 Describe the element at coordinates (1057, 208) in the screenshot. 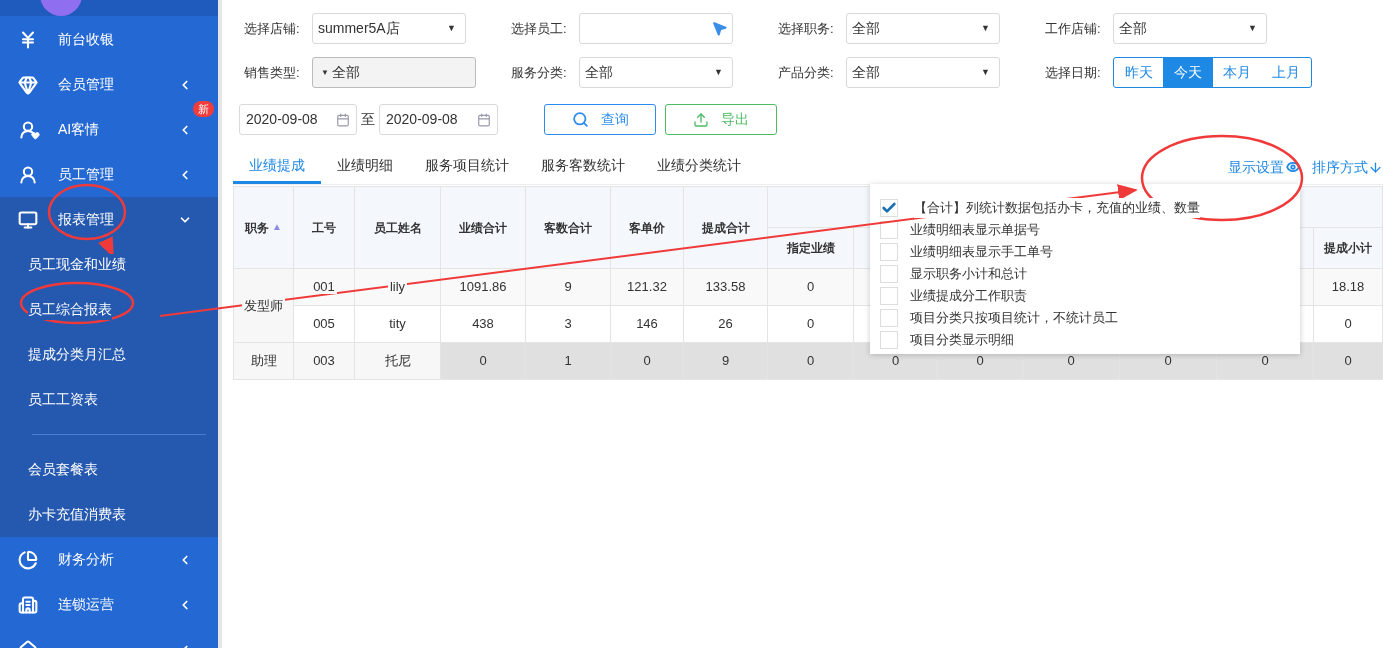

I see `option-label: 【合计】列统计数据包括办卡，充值的业绩、数量` at that location.